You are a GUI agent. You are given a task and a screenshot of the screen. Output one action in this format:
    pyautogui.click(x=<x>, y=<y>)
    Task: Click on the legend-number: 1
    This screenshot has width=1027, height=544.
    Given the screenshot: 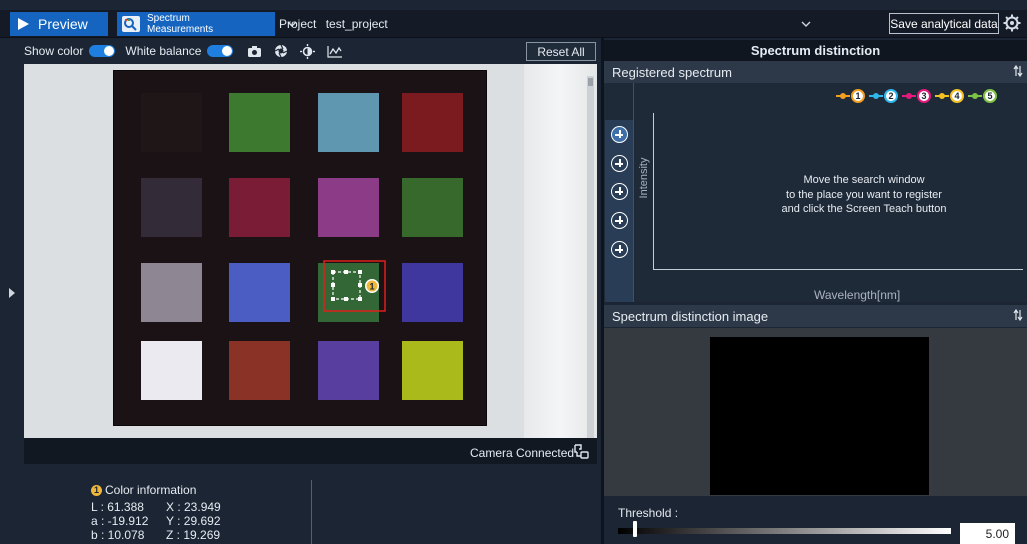 What is the action you would take?
    pyautogui.click(x=858, y=96)
    